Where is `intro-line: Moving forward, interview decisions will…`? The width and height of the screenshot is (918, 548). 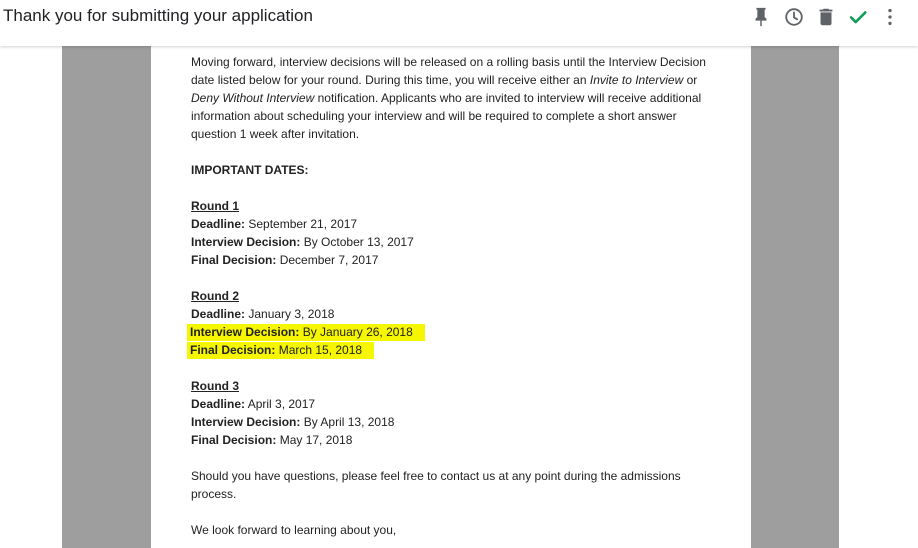 intro-line: Moving forward, interview decisions will… is located at coordinates (448, 62).